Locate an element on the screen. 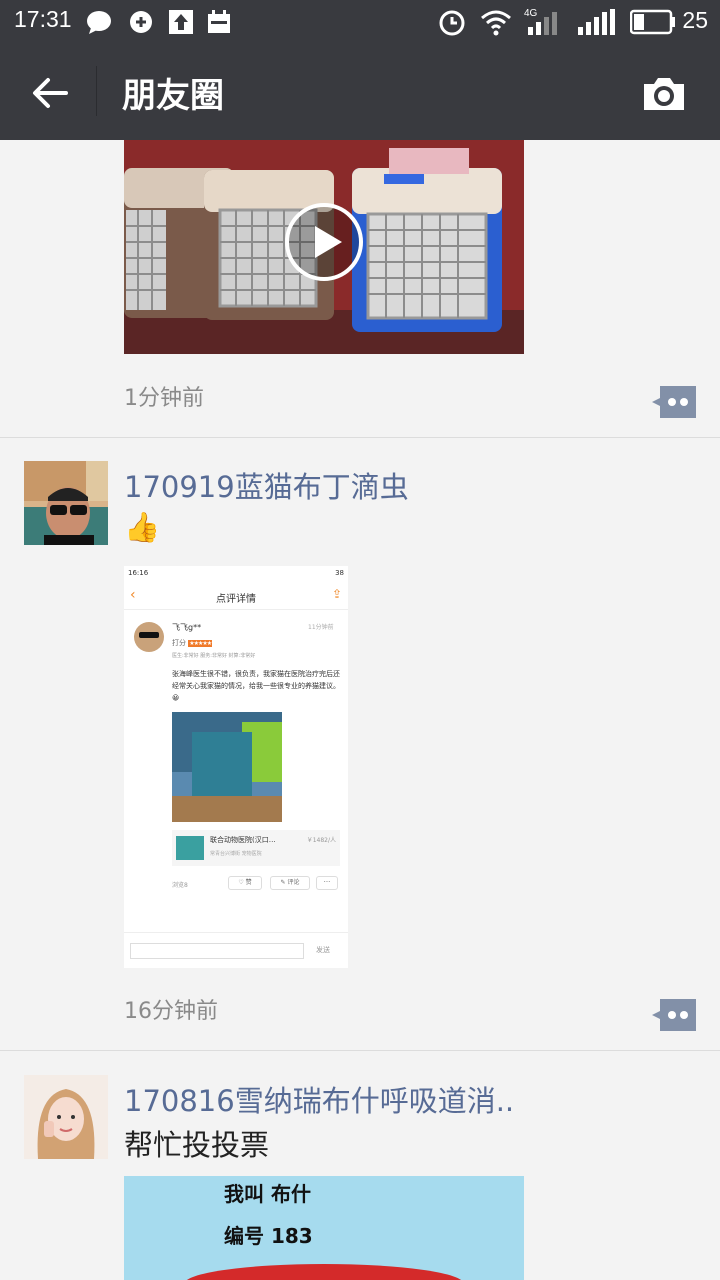 The height and width of the screenshot is (1280, 720). shot-input-bar: 发送 is located at coordinates (236, 950).